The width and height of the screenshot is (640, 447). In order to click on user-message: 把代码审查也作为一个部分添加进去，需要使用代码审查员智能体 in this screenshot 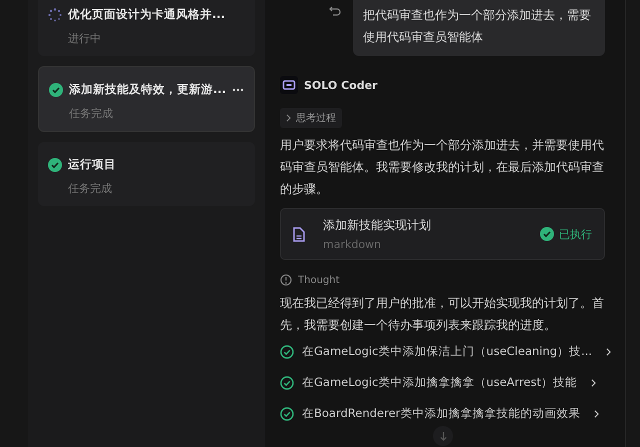, I will do `click(479, 28)`.